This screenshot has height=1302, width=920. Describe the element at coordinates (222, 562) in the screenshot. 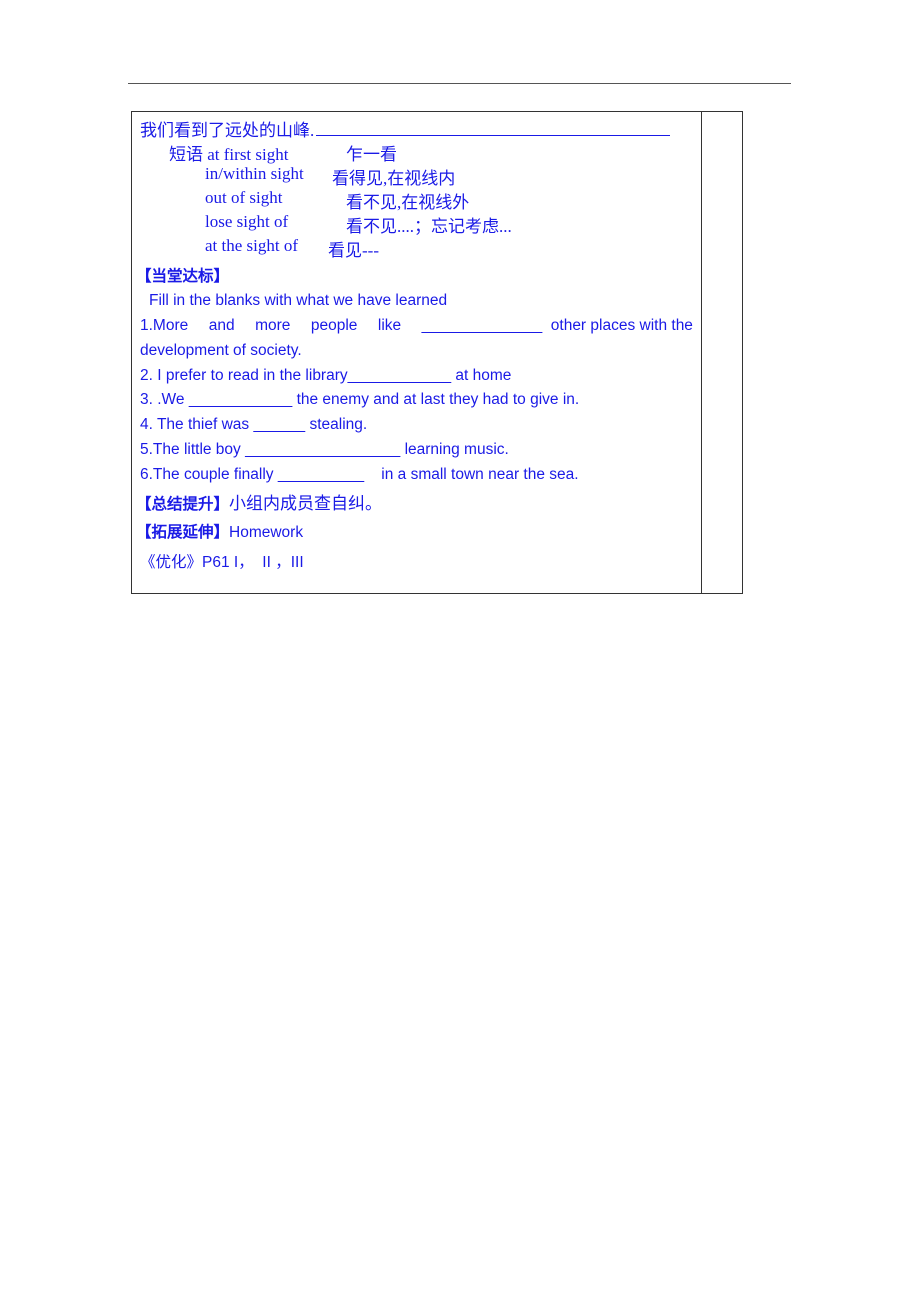

I see `extension-reference: 《优化》P61 I， II ，III` at that location.